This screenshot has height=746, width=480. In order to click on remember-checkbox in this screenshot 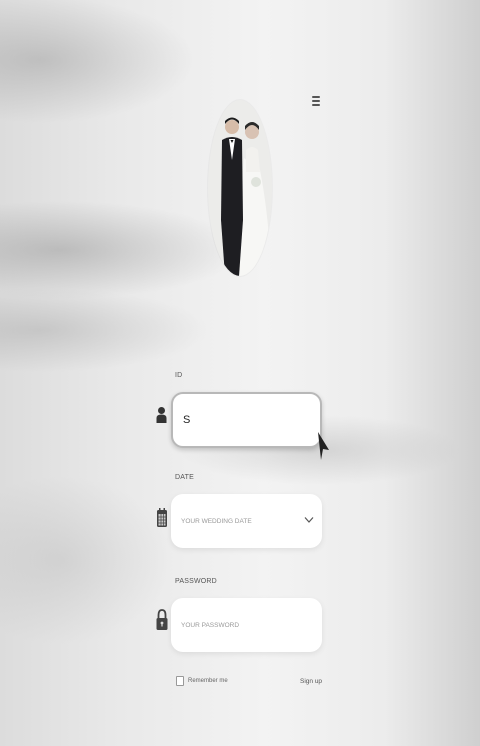, I will do `click(180, 681)`.